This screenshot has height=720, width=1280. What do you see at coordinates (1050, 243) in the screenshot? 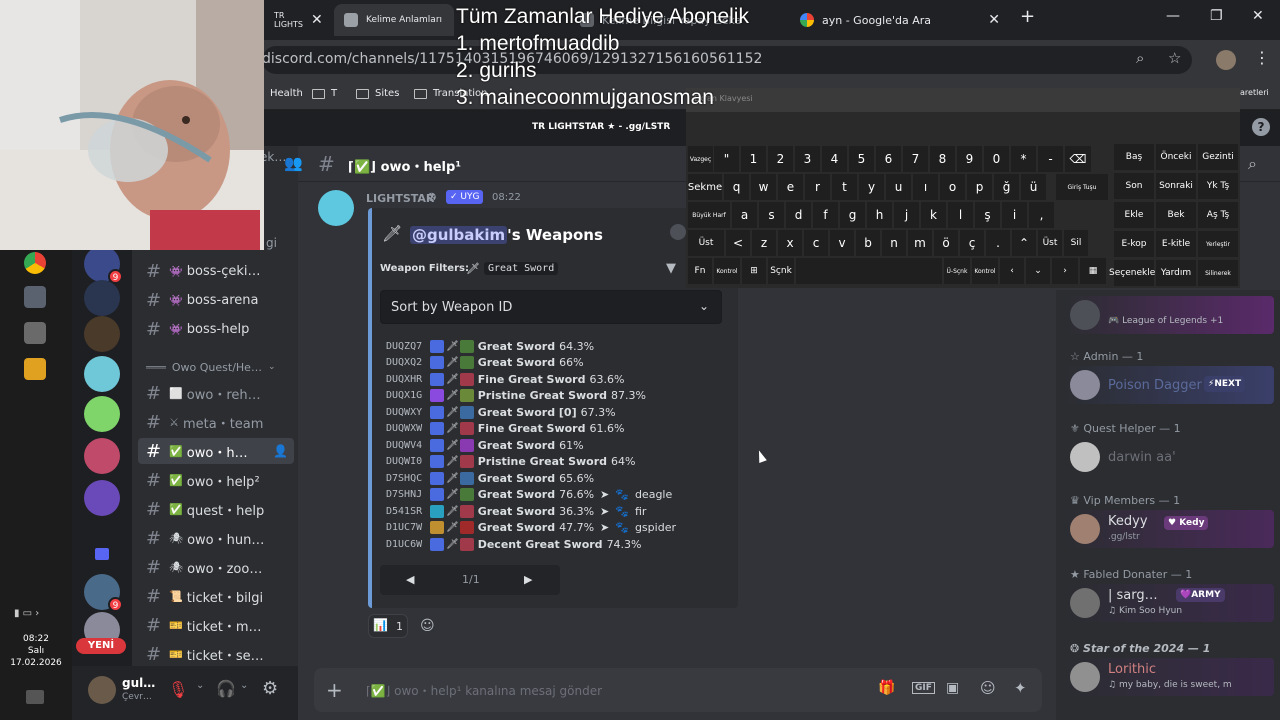
I see `keyboard-key: Üst` at bounding box center [1050, 243].